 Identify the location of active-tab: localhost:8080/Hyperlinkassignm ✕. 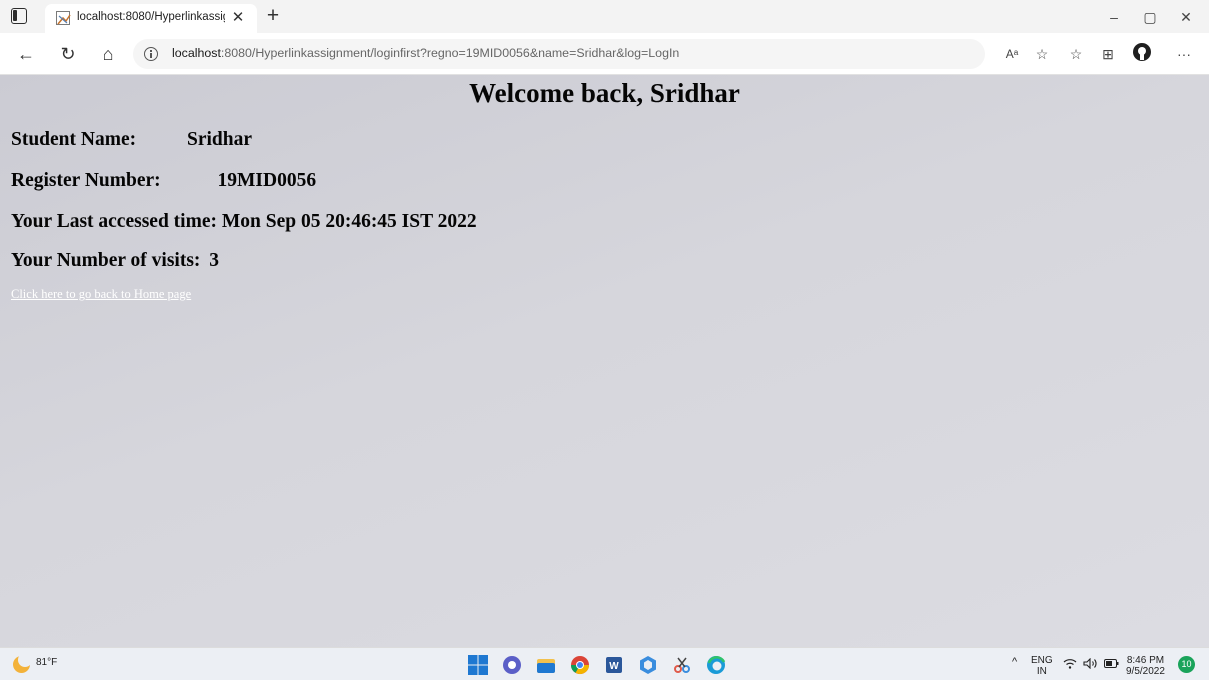
(151, 18).